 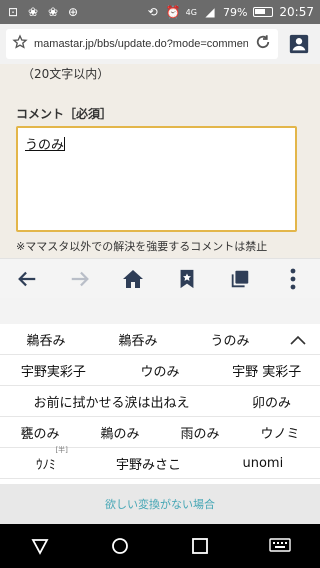 I want to click on more-vert-icon, so click(x=293, y=278).